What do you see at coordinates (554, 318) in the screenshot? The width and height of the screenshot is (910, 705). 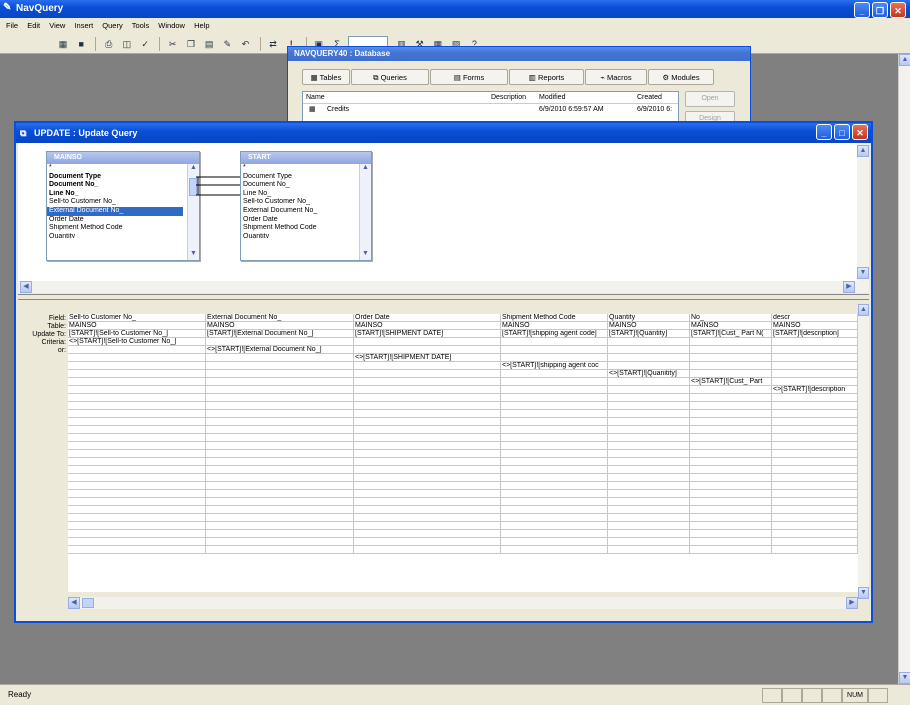 I see `grid-field-cell: Shipment Method Code` at bounding box center [554, 318].